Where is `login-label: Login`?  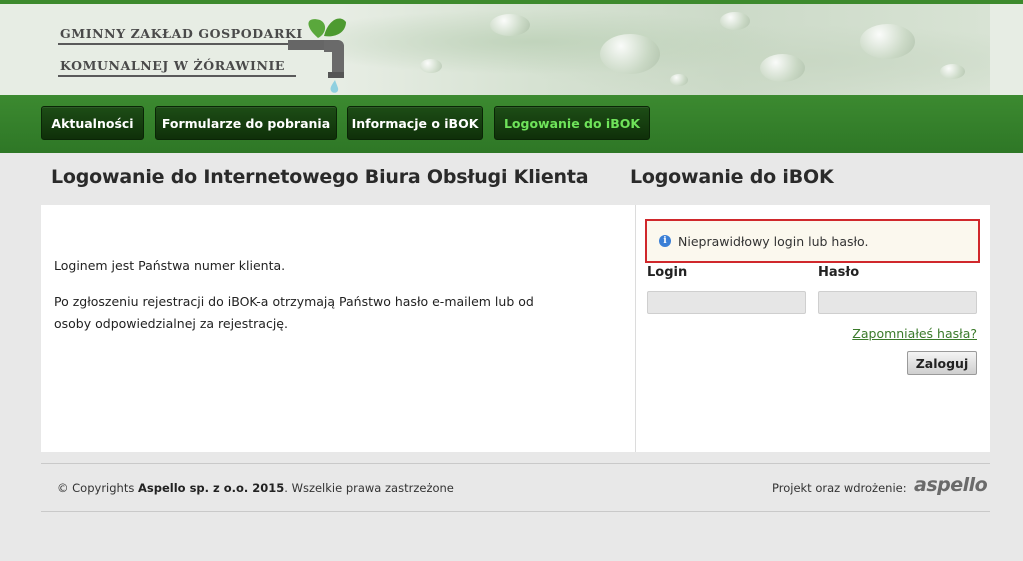 login-label: Login is located at coordinates (667, 272).